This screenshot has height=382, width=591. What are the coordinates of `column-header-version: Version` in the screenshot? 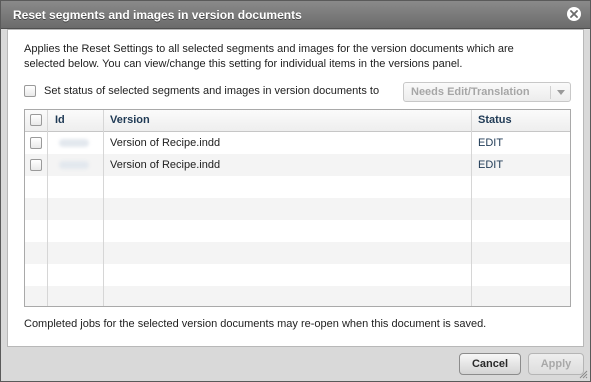 It's located at (130, 120).